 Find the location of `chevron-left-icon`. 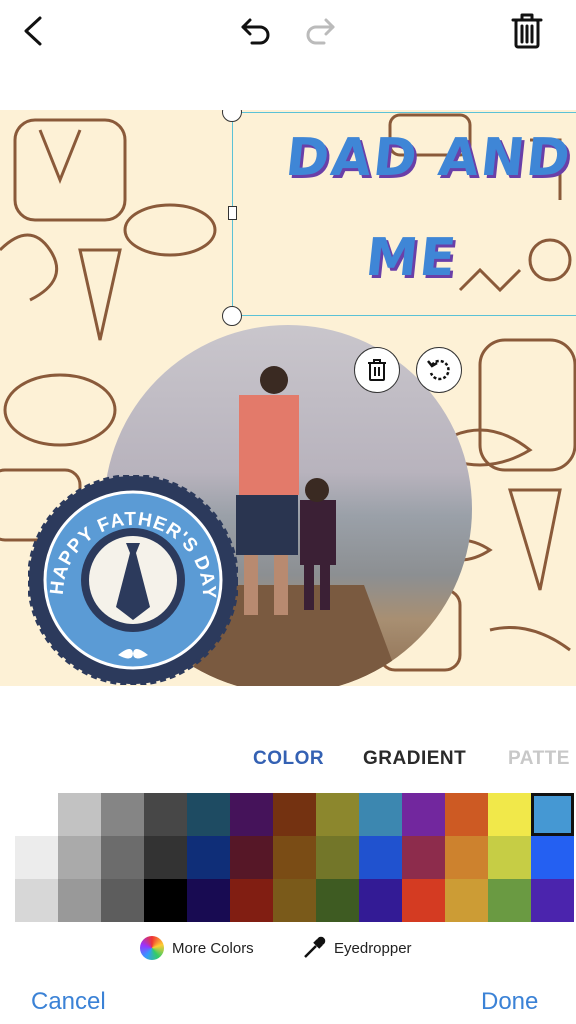

chevron-left-icon is located at coordinates (33, 31).